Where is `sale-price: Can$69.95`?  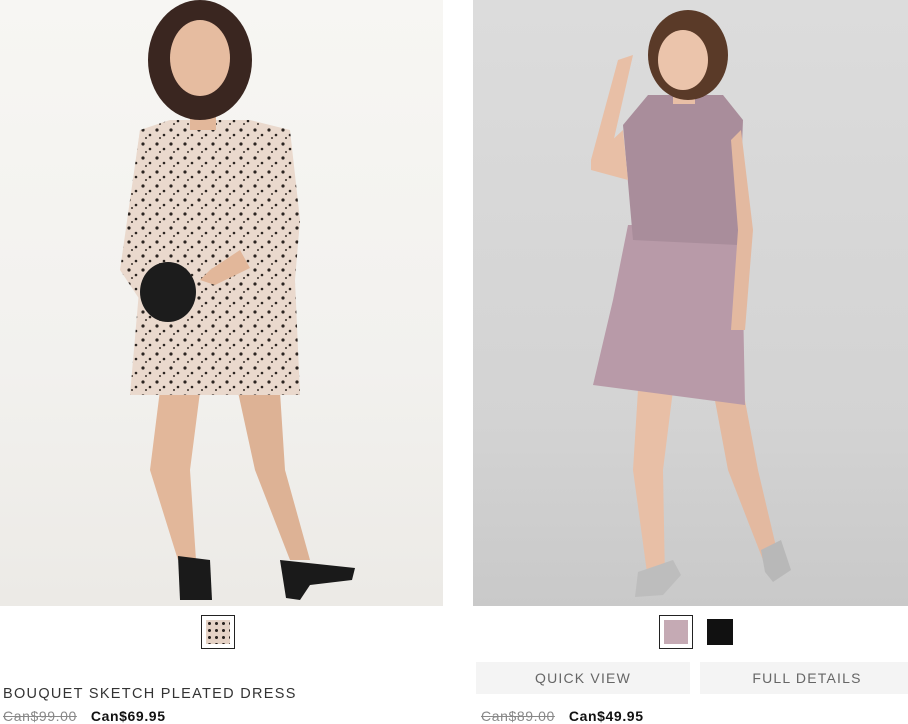
sale-price: Can$69.95 is located at coordinates (128, 716).